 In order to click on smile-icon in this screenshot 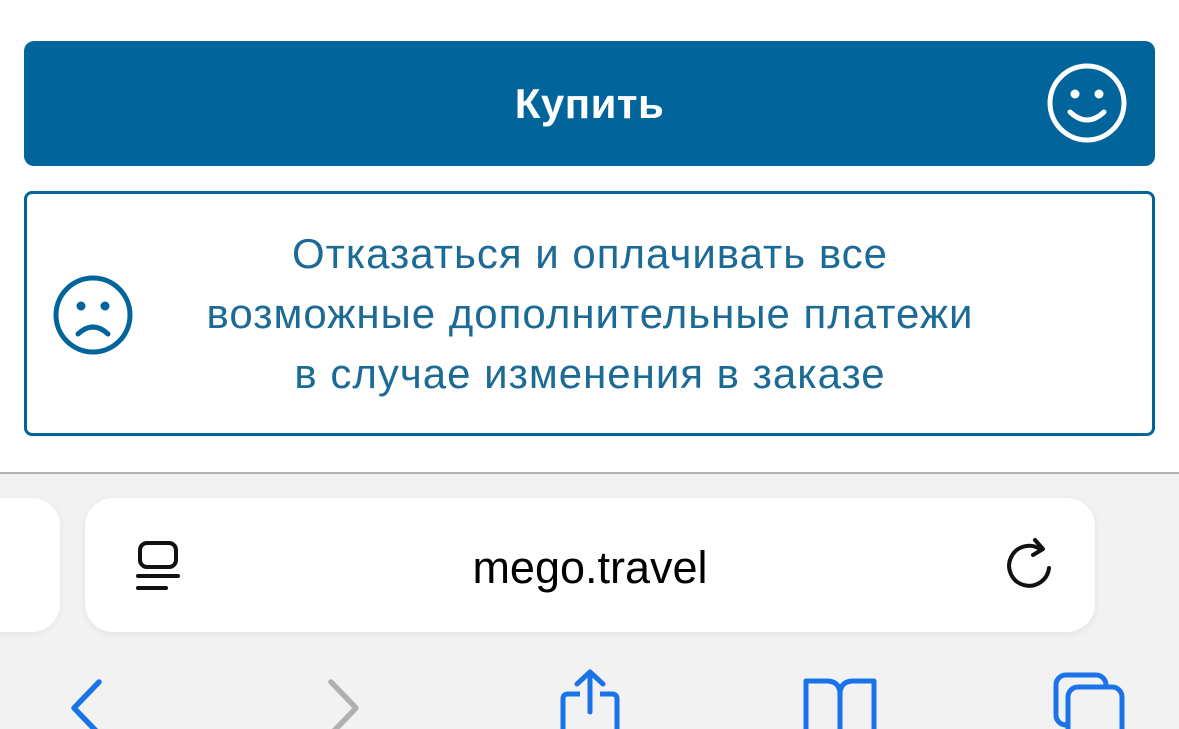, I will do `click(1087, 103)`.